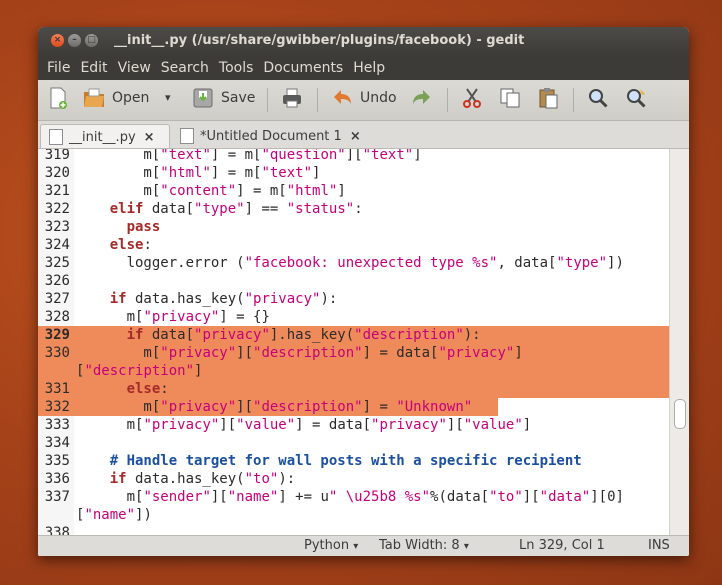 Image resolution: width=722 pixels, height=585 pixels. I want to click on code-line: 324 else:, so click(354, 245).